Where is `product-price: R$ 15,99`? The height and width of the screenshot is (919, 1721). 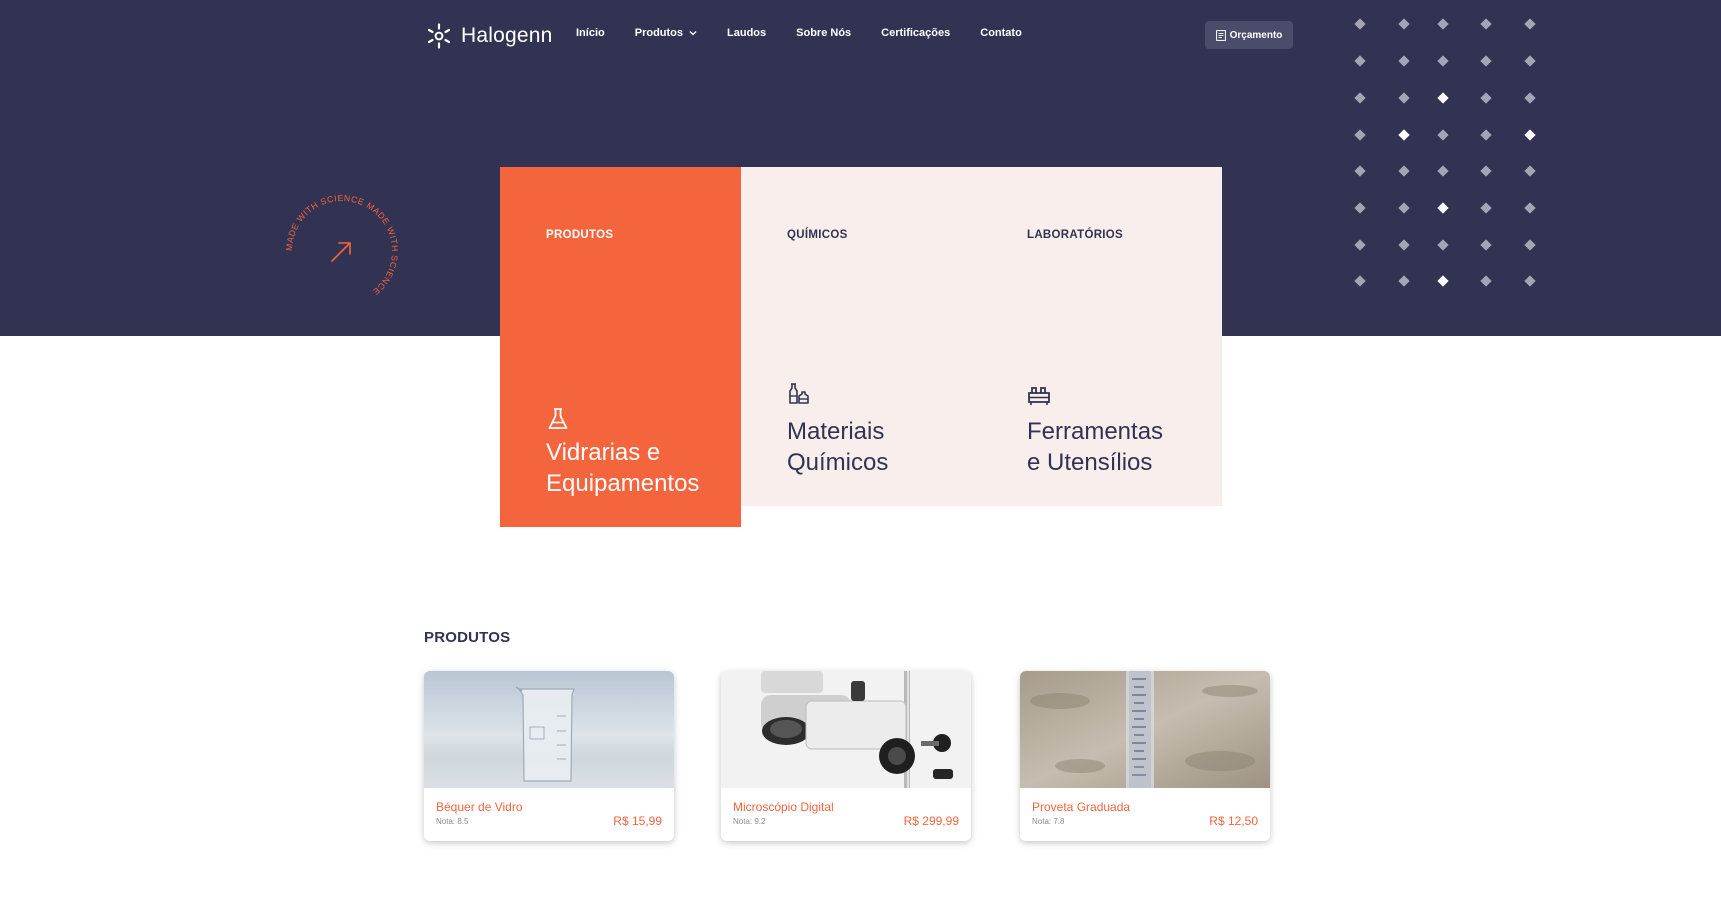
product-price: R$ 15,99 is located at coordinates (637, 821).